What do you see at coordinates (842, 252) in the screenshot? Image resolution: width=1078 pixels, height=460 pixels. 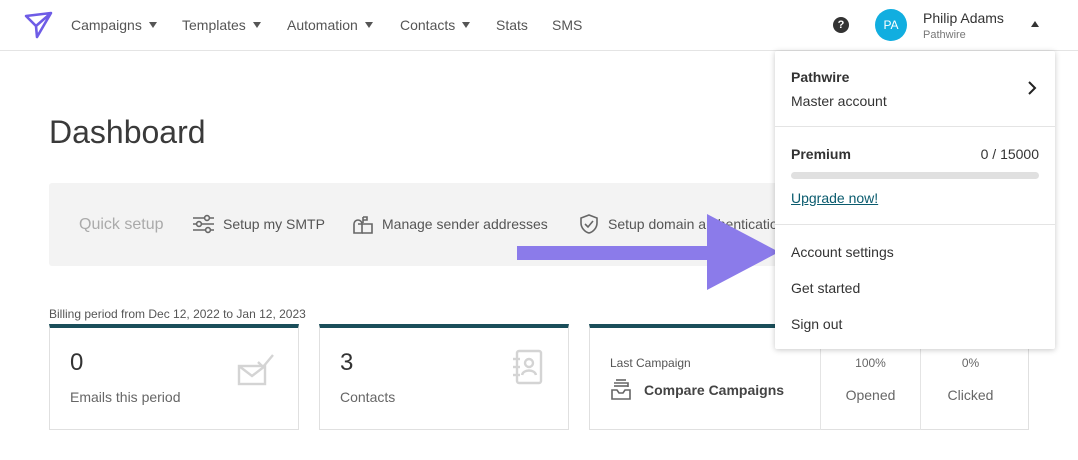 I see `account-settings-menu-item: Account settings` at bounding box center [842, 252].